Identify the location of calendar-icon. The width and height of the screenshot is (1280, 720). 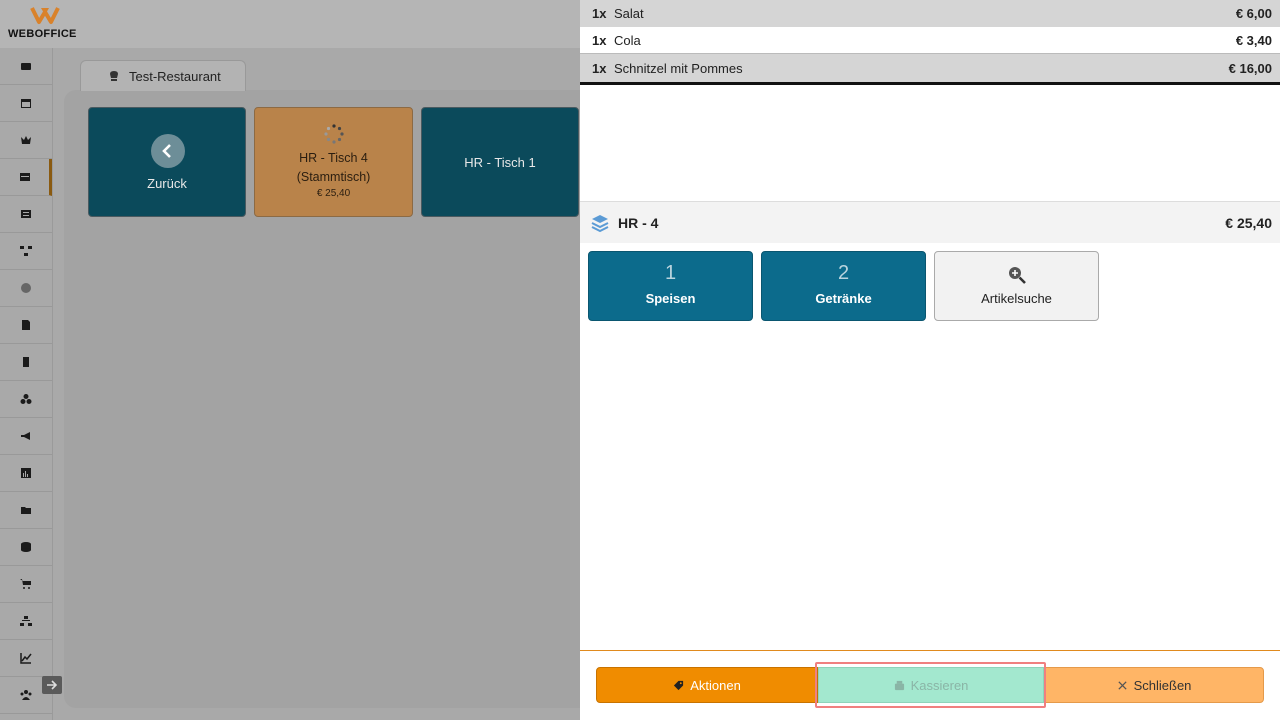
(26, 103).